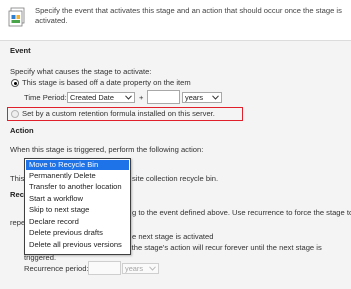  Describe the element at coordinates (77, 187) in the screenshot. I see `action-option: Transfer to another location` at that location.